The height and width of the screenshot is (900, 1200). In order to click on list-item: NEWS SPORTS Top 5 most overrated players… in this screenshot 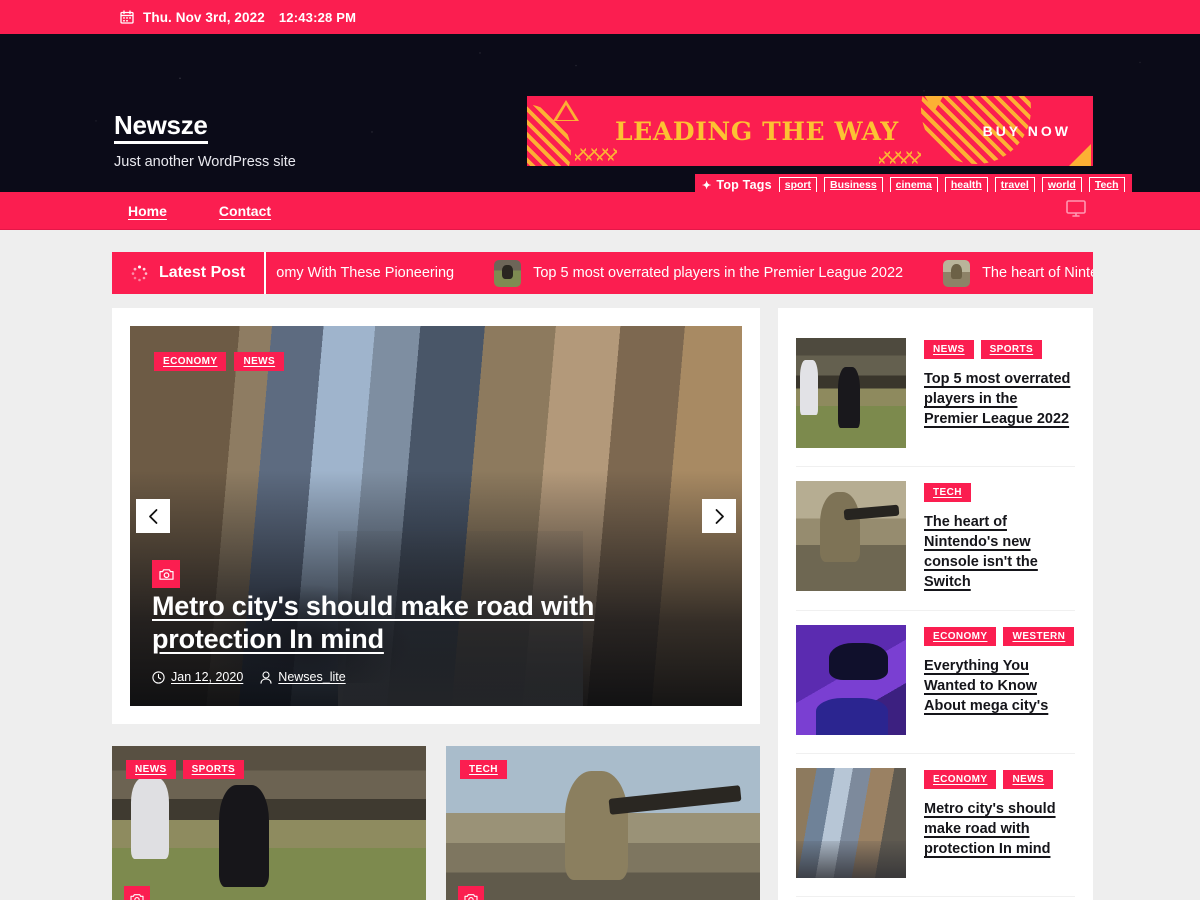, I will do `click(935, 395)`.